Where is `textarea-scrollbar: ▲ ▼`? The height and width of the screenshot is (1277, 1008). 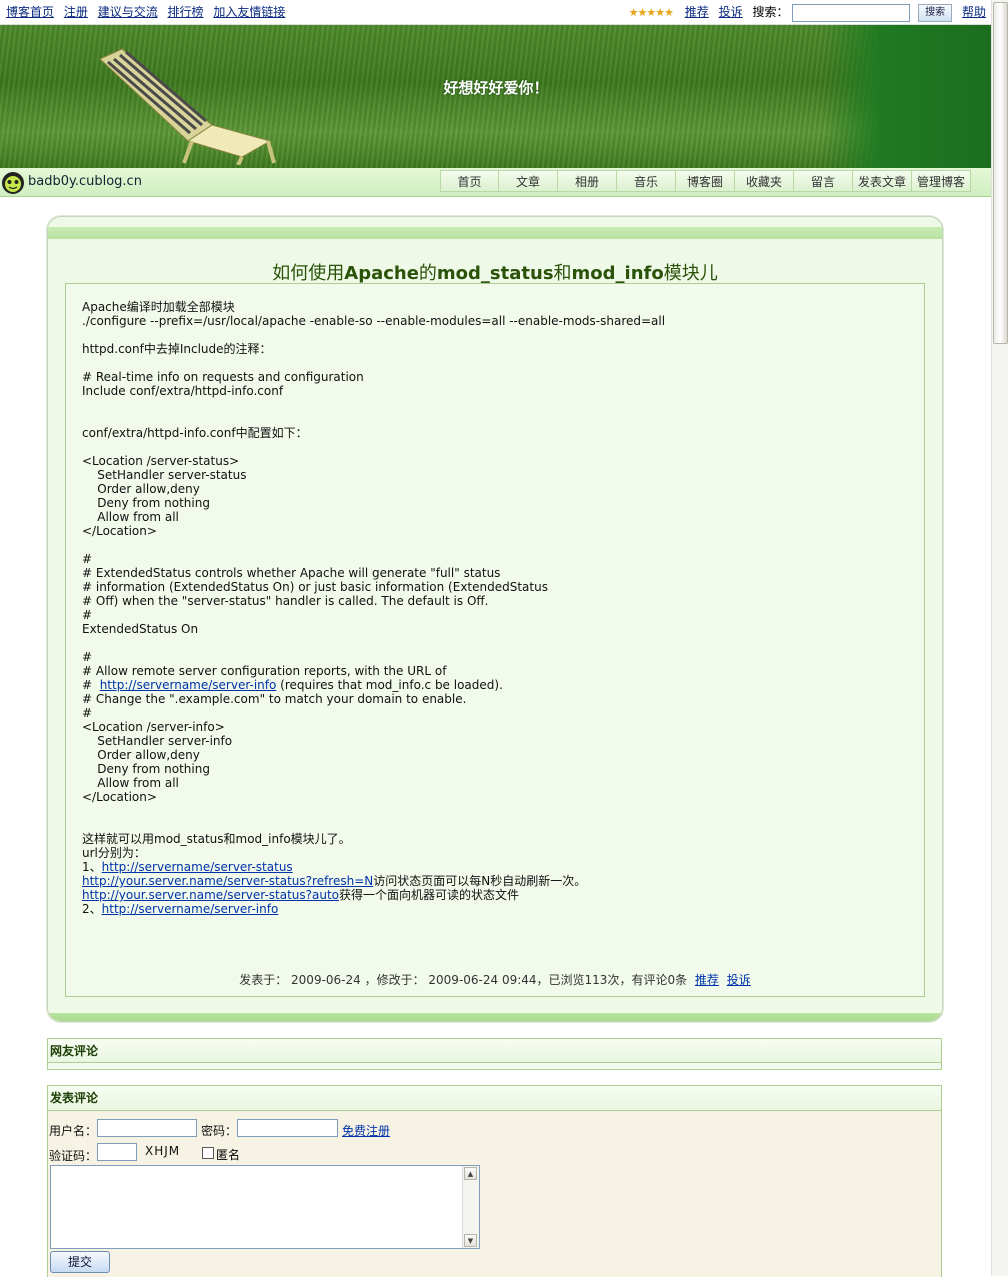
textarea-scrollbar: ▲ ▼ is located at coordinates (470, 1207).